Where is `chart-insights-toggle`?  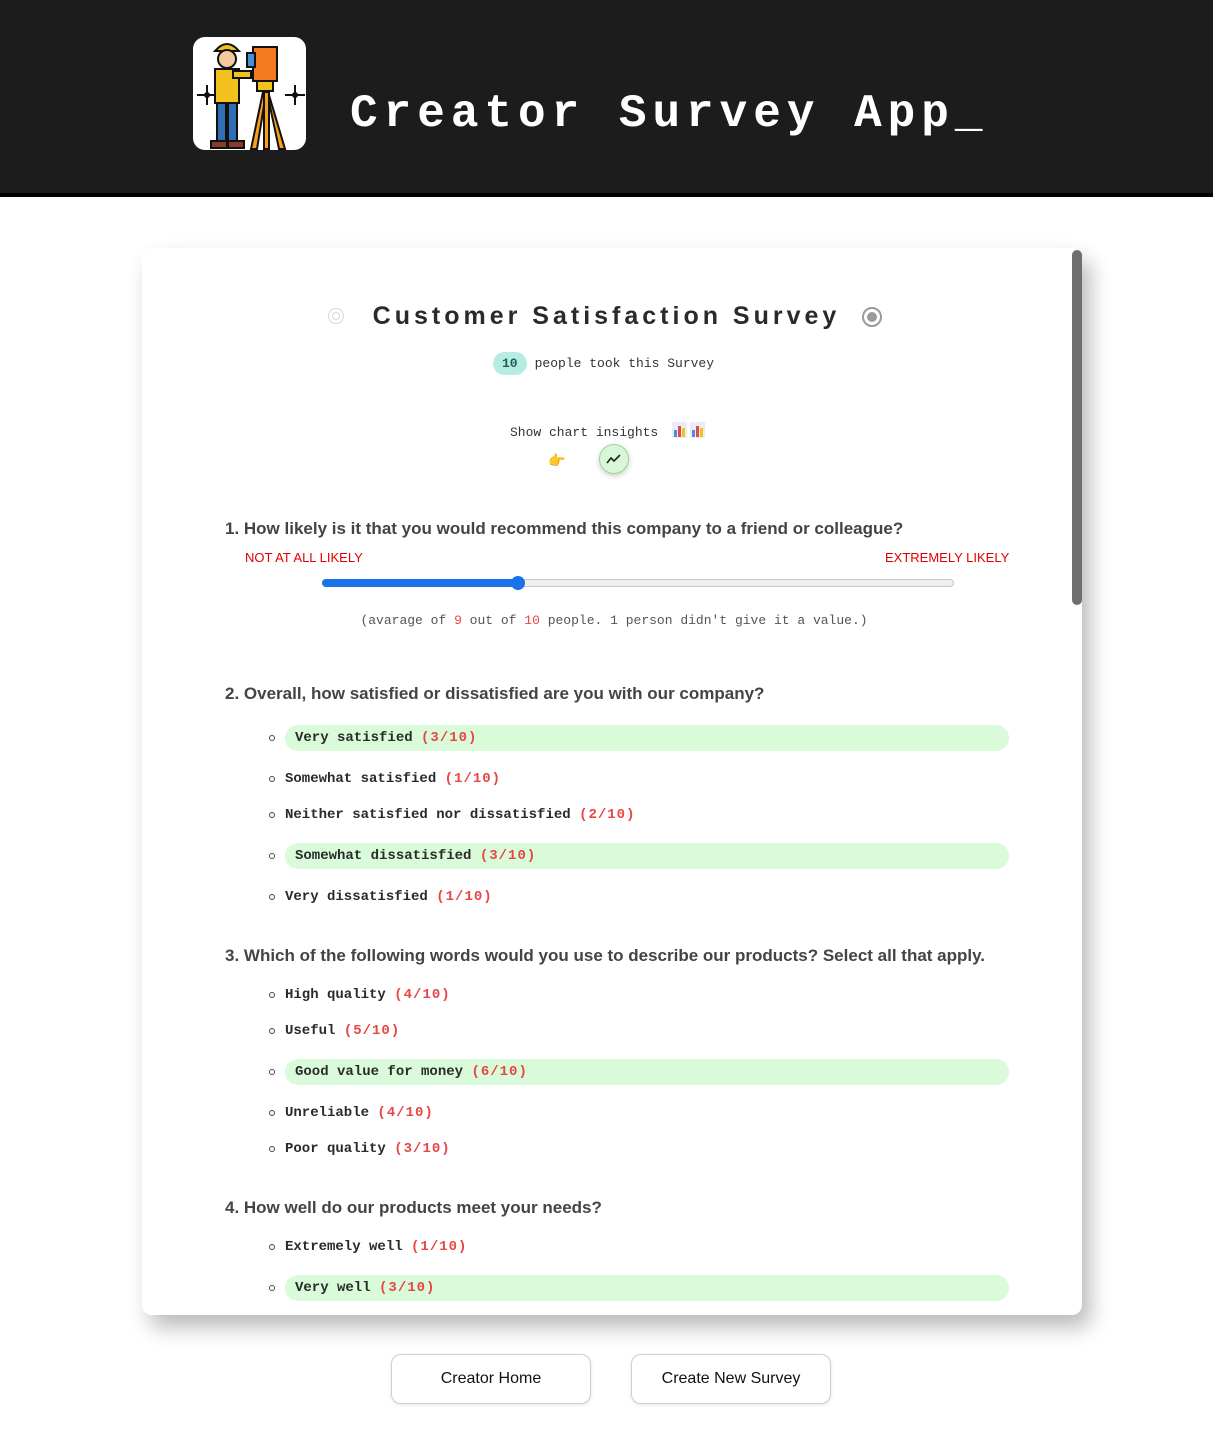
chart-insights-toggle is located at coordinates (614, 459).